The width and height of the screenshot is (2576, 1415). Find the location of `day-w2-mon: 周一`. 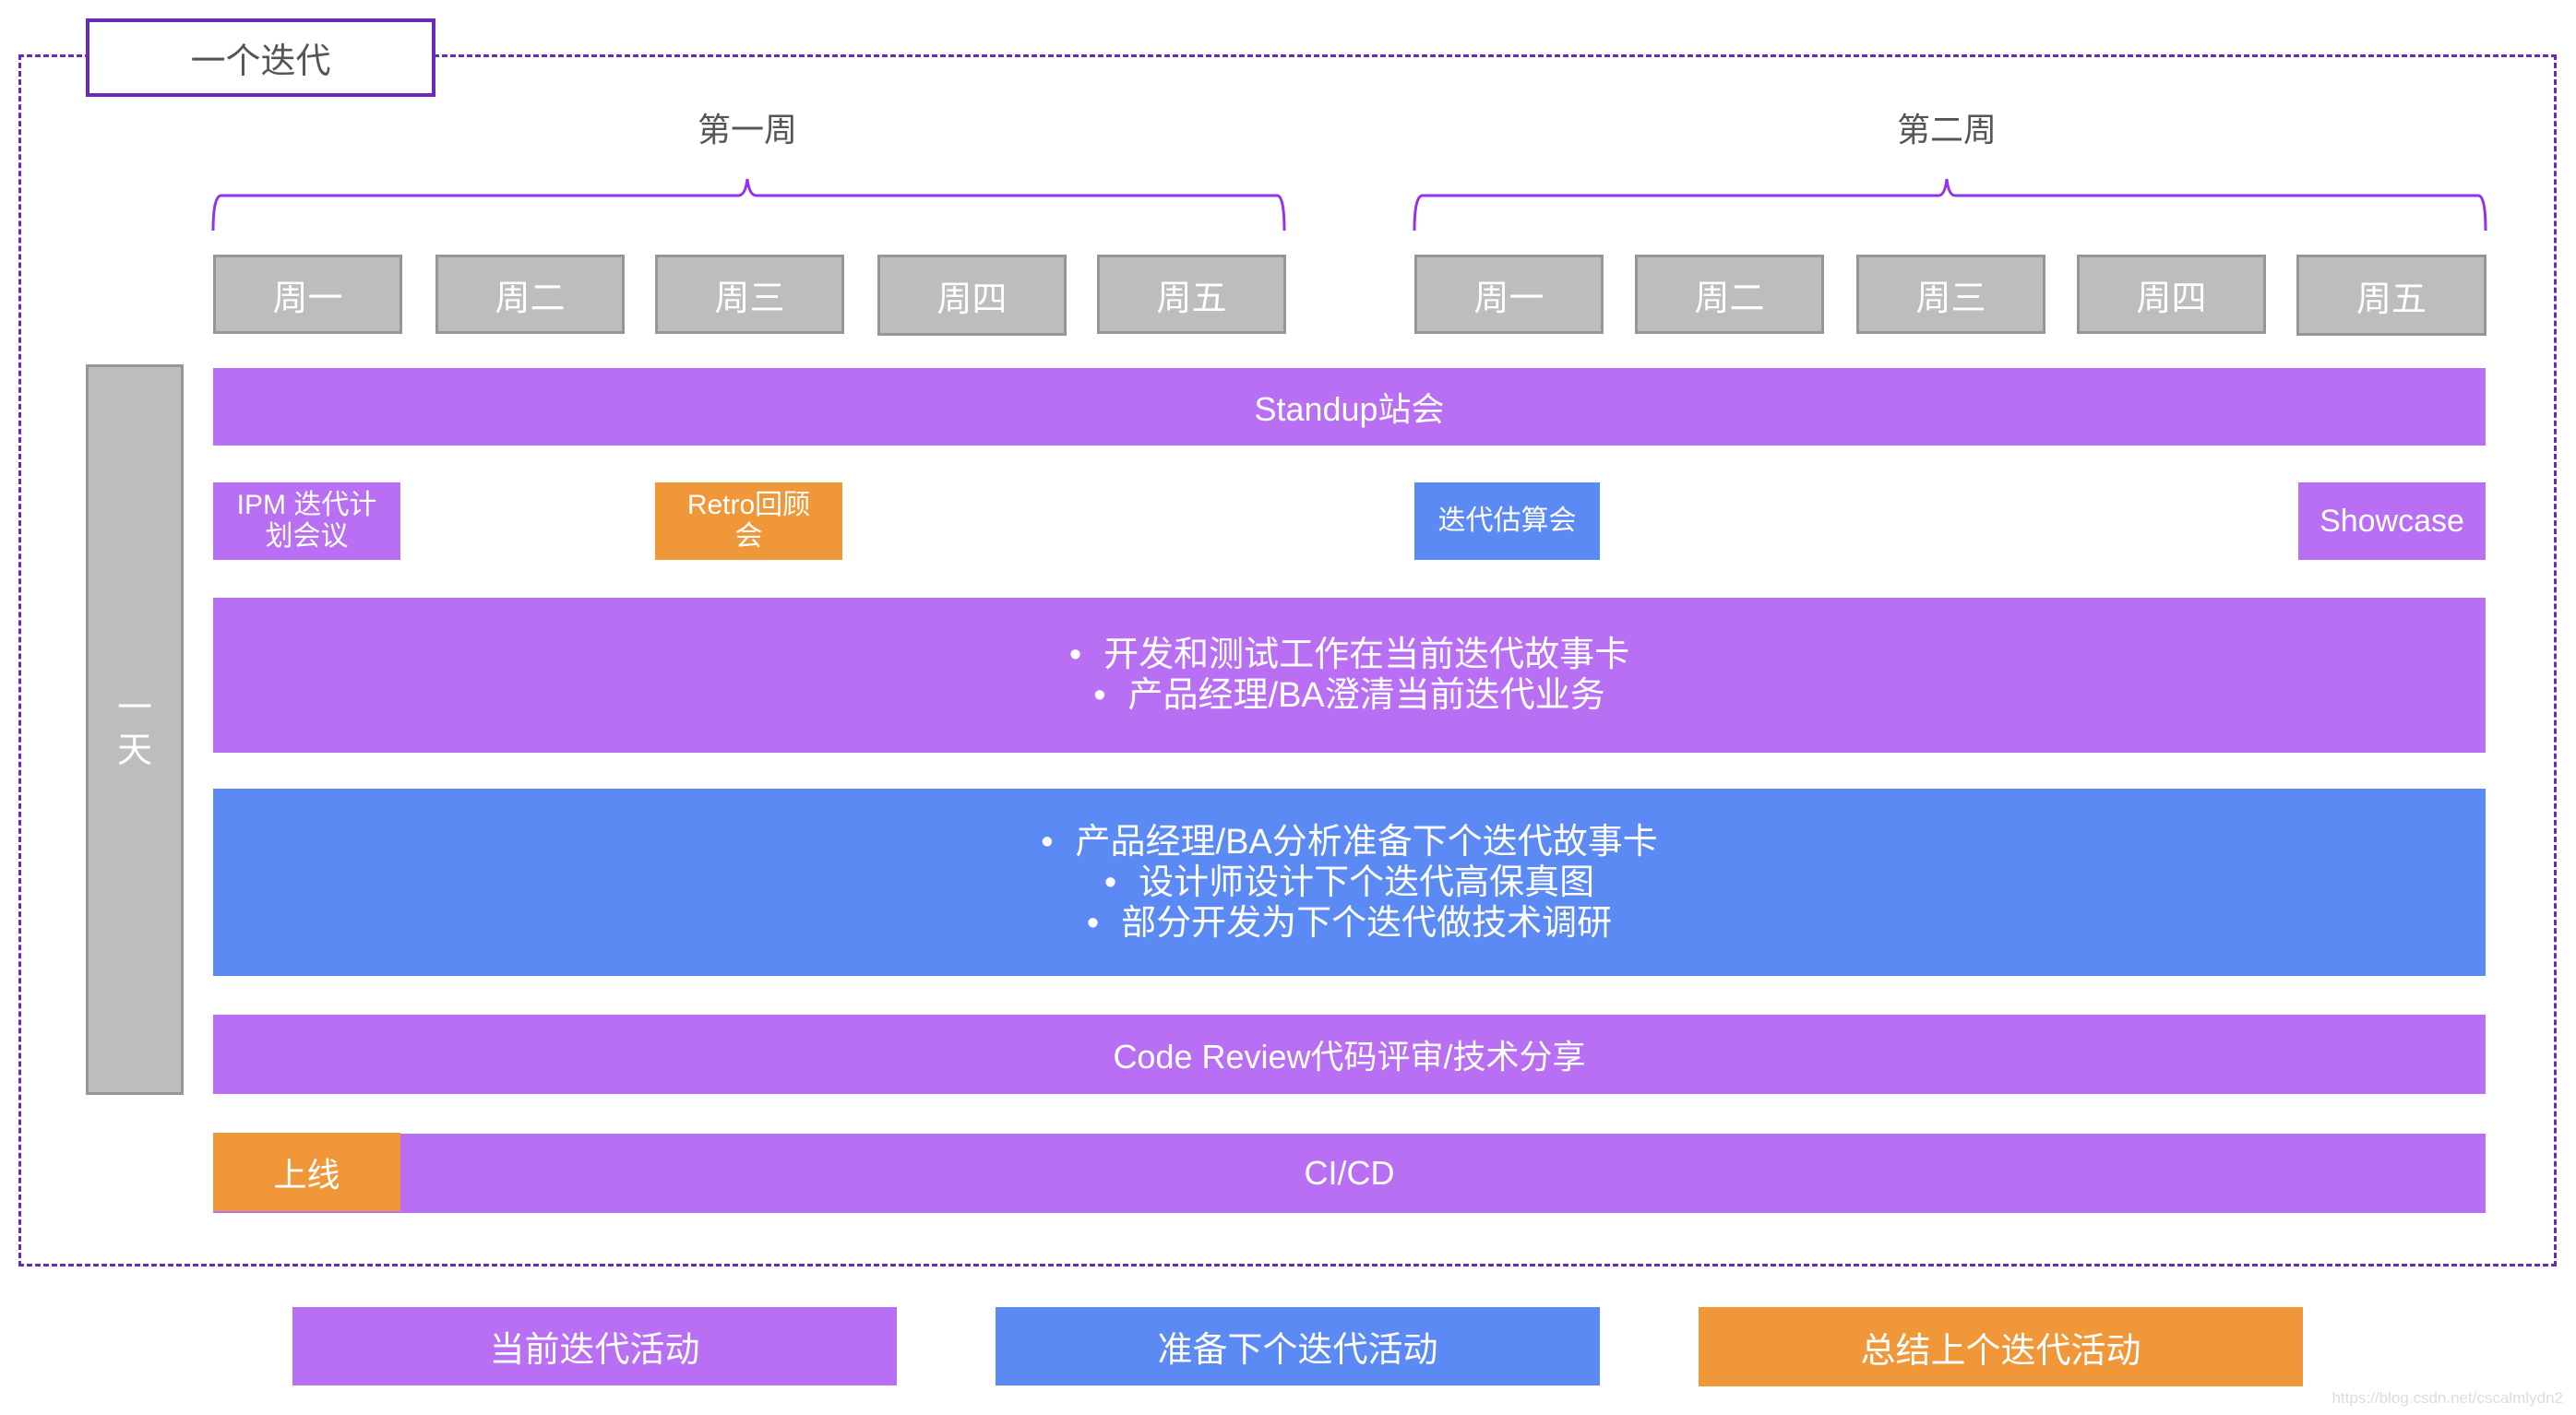

day-w2-mon: 周一 is located at coordinates (1509, 294).